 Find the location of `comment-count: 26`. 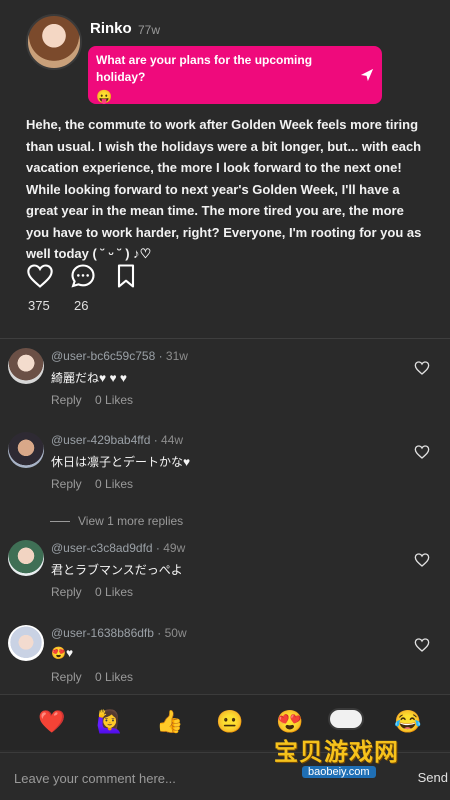

comment-count: 26 is located at coordinates (81, 305).